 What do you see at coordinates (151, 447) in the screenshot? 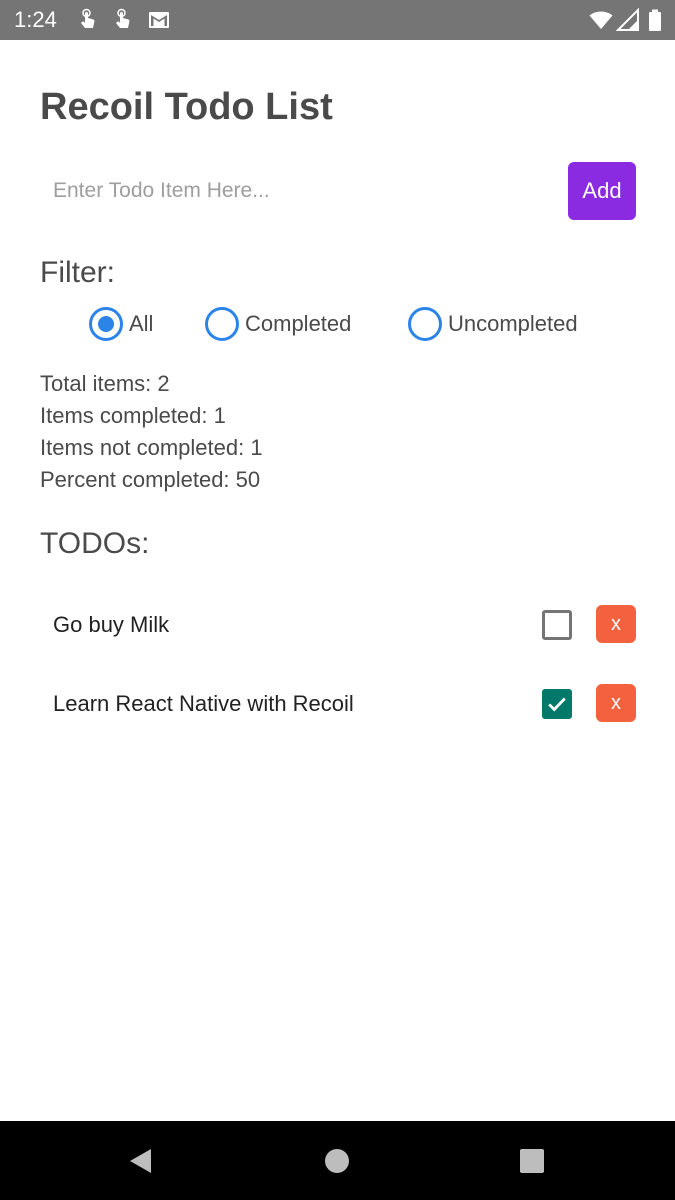
I see `stat-items-not-completed: Items not completed: 1` at bounding box center [151, 447].